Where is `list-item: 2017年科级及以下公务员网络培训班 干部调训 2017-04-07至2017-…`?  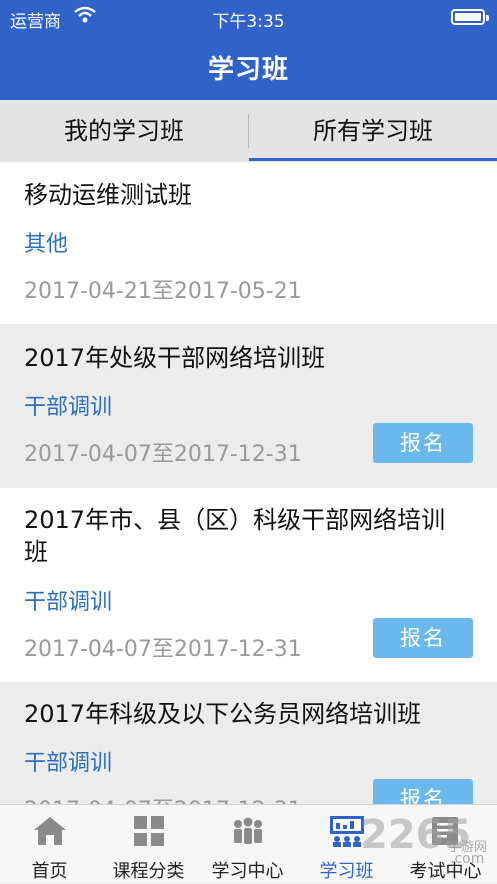 list-item: 2017年科级及以下公务员网络培训班 干部调训 2017-04-07至2017-… is located at coordinates (248, 743).